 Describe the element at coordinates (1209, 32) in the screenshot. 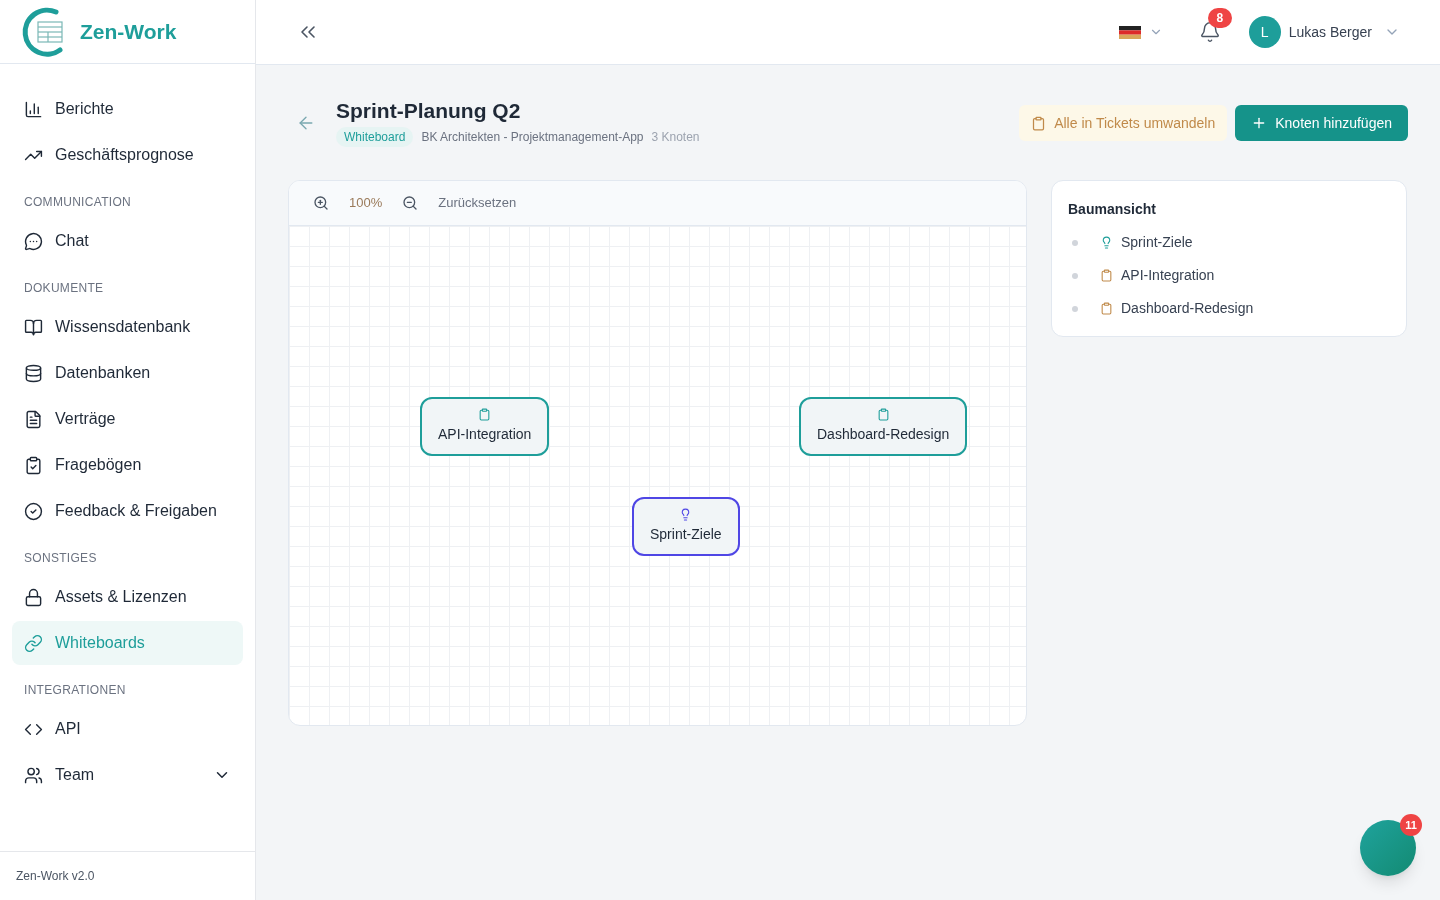

I see `notification-bell-icon` at that location.